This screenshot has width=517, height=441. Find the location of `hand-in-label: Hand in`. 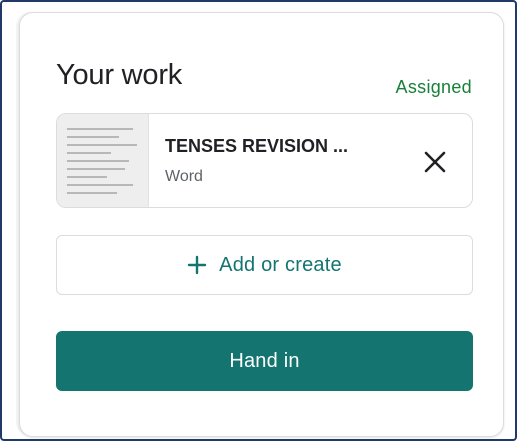

hand-in-label: Hand in is located at coordinates (264, 360).